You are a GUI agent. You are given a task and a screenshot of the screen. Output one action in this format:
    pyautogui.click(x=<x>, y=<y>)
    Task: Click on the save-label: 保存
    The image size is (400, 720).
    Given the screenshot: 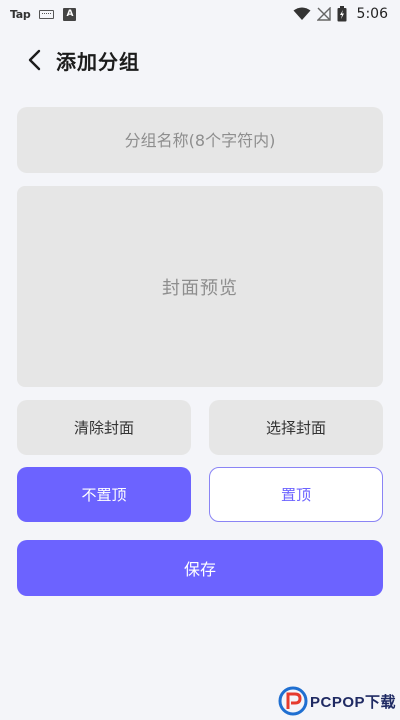 What is the action you would take?
    pyautogui.click(x=199, y=569)
    